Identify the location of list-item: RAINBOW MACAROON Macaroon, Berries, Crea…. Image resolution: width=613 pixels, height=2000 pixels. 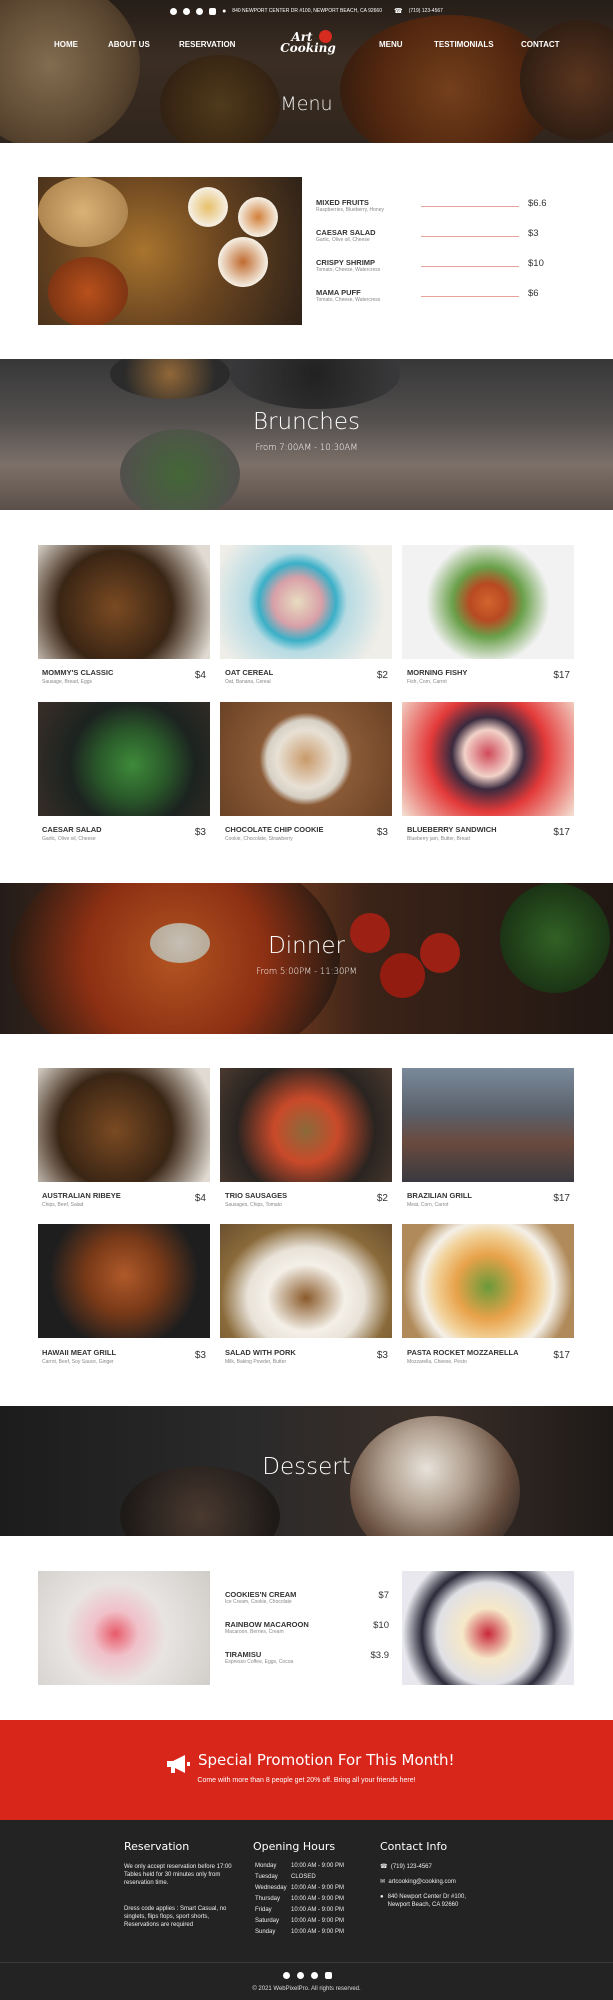
(307, 1627).